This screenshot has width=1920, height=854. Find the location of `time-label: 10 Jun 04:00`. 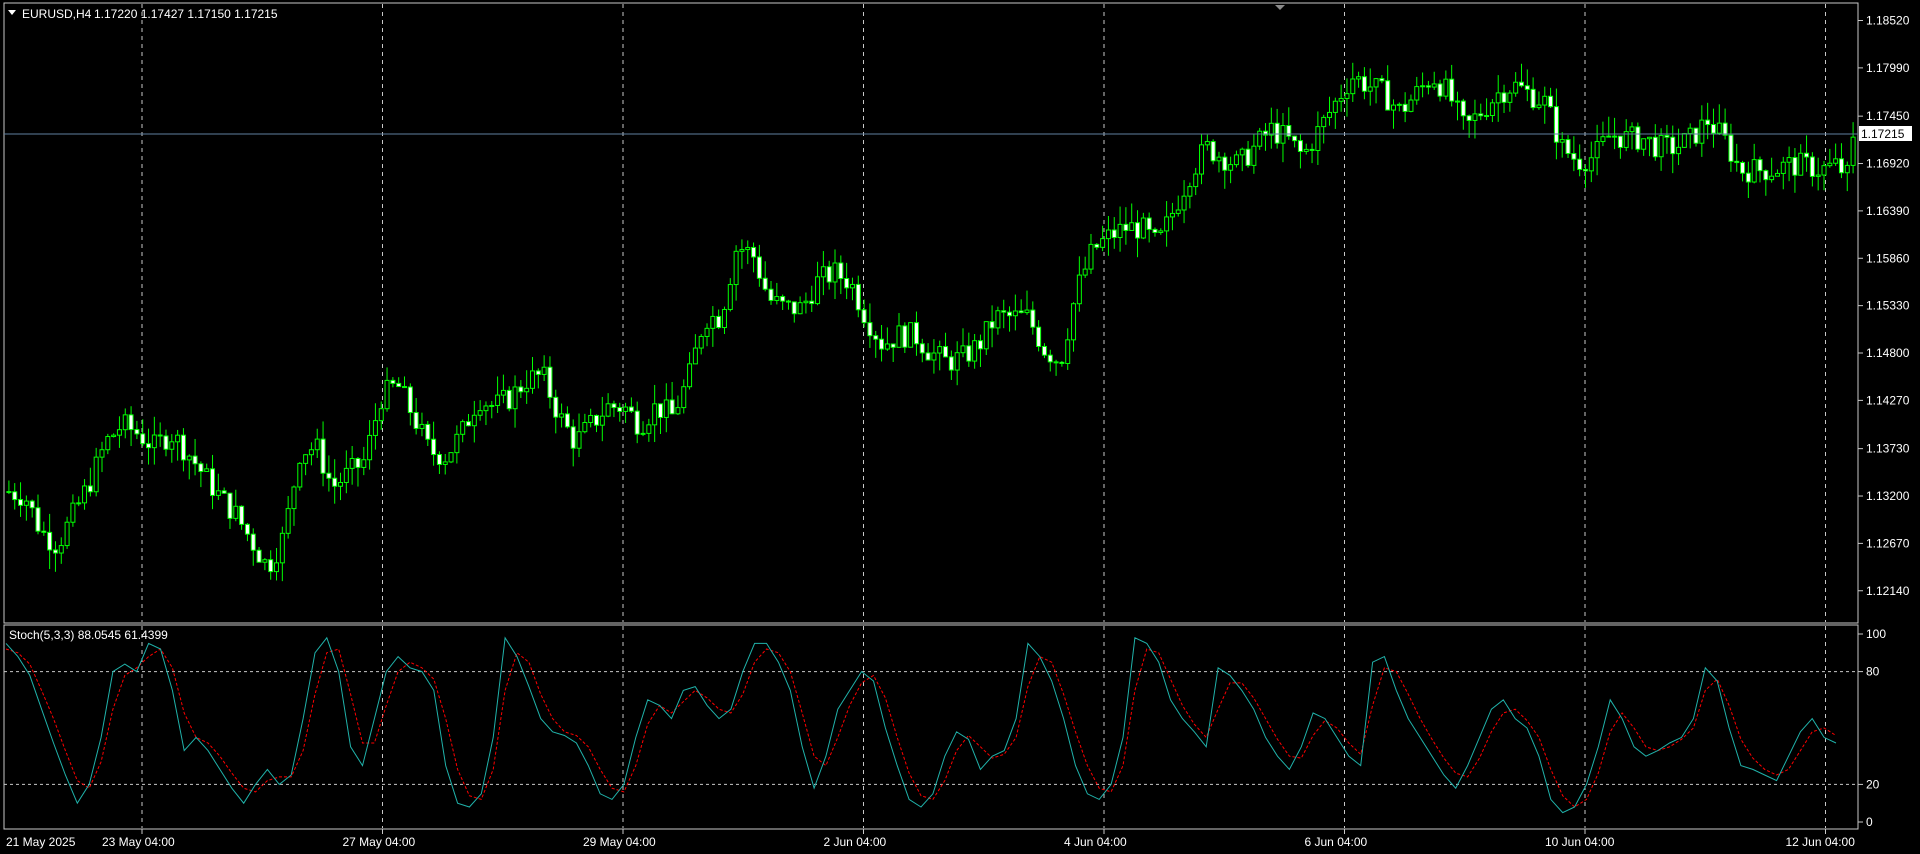

time-label: 10 Jun 04:00 is located at coordinates (1580, 842).